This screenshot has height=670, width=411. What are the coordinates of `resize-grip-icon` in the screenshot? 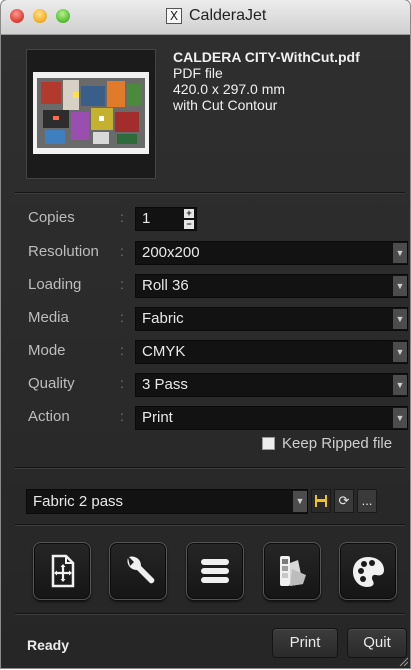 It's located at (403, 661).